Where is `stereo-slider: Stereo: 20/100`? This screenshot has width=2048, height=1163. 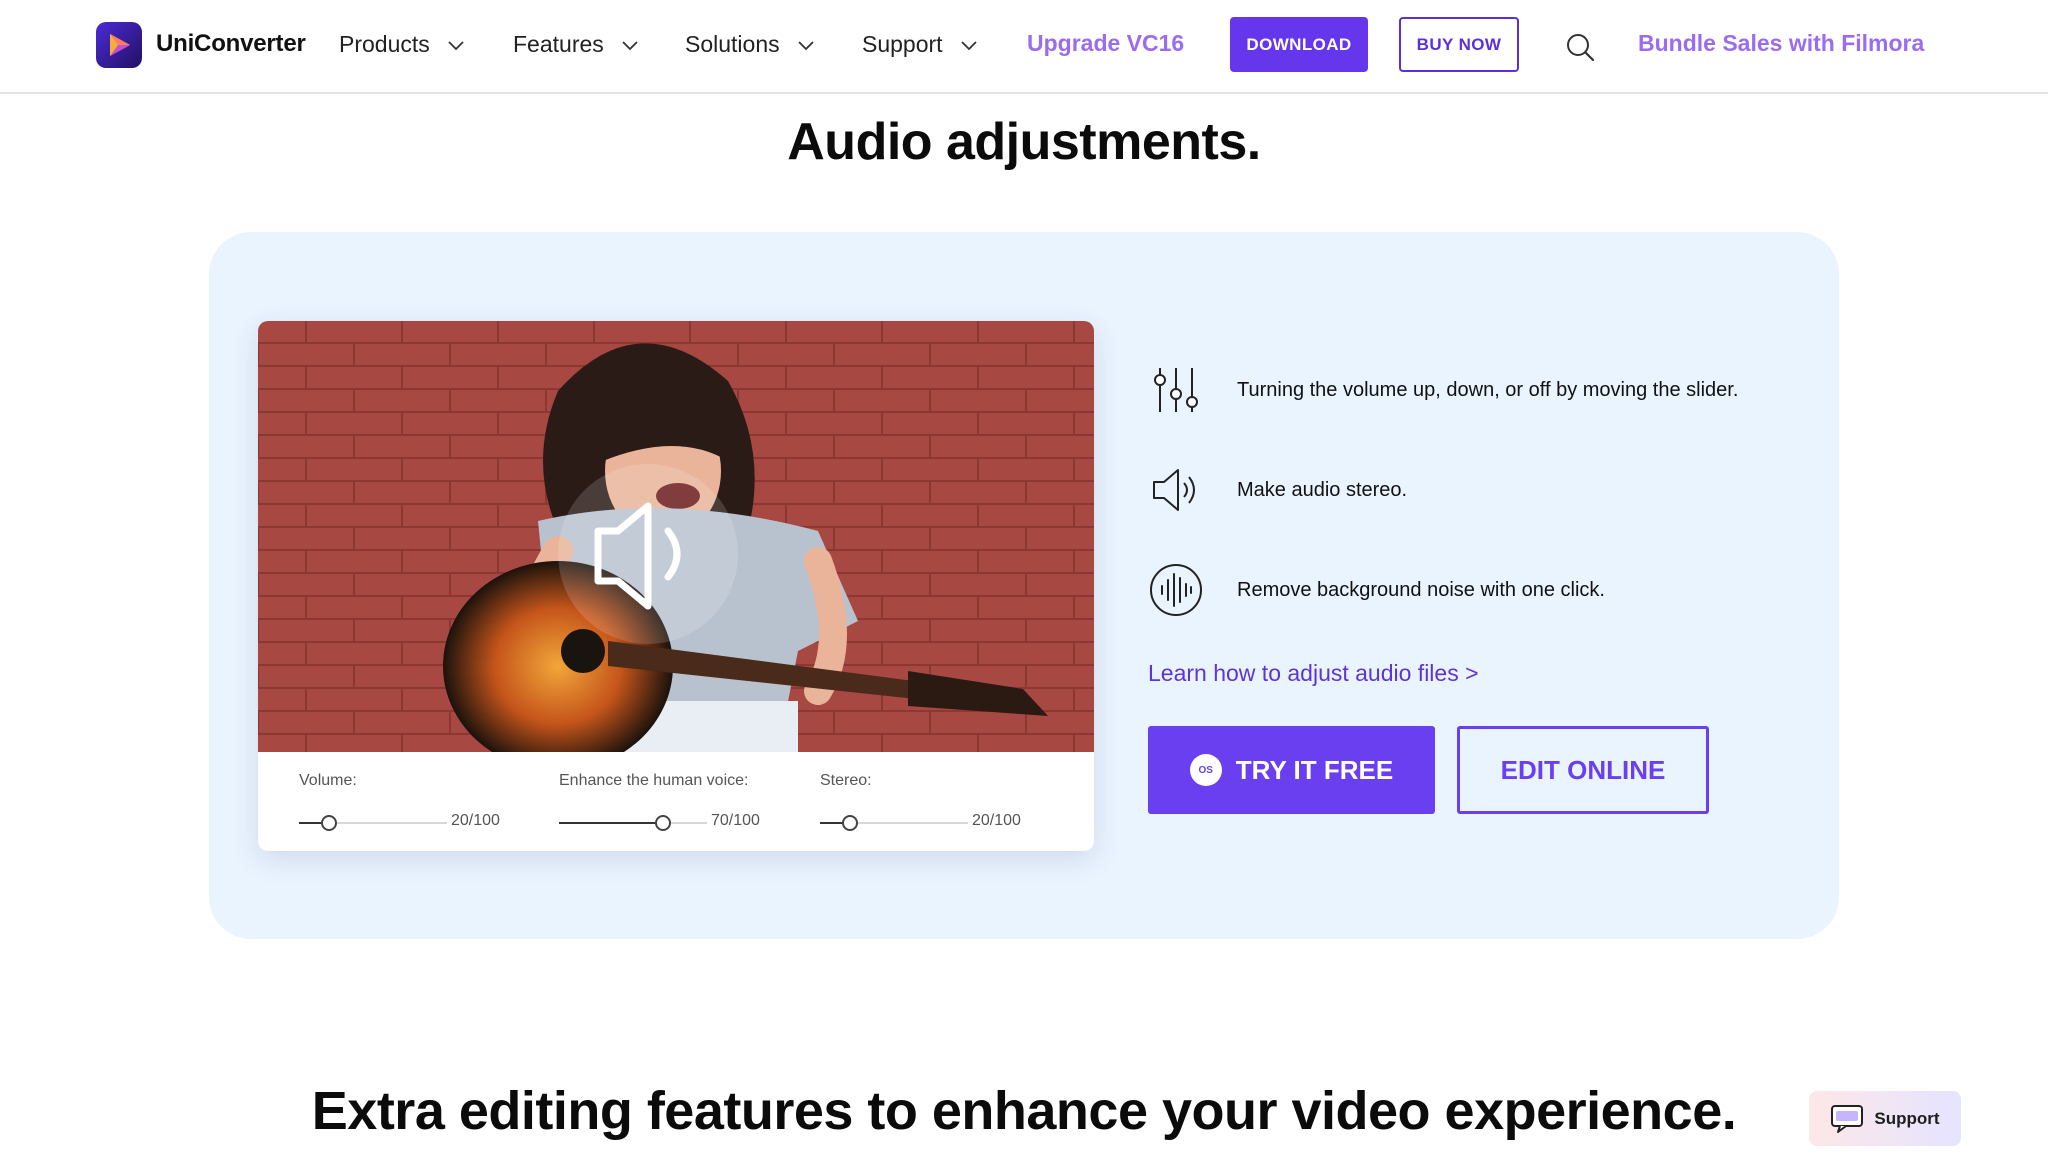
stereo-slider: Stereo: 20/100 is located at coordinates (940, 801).